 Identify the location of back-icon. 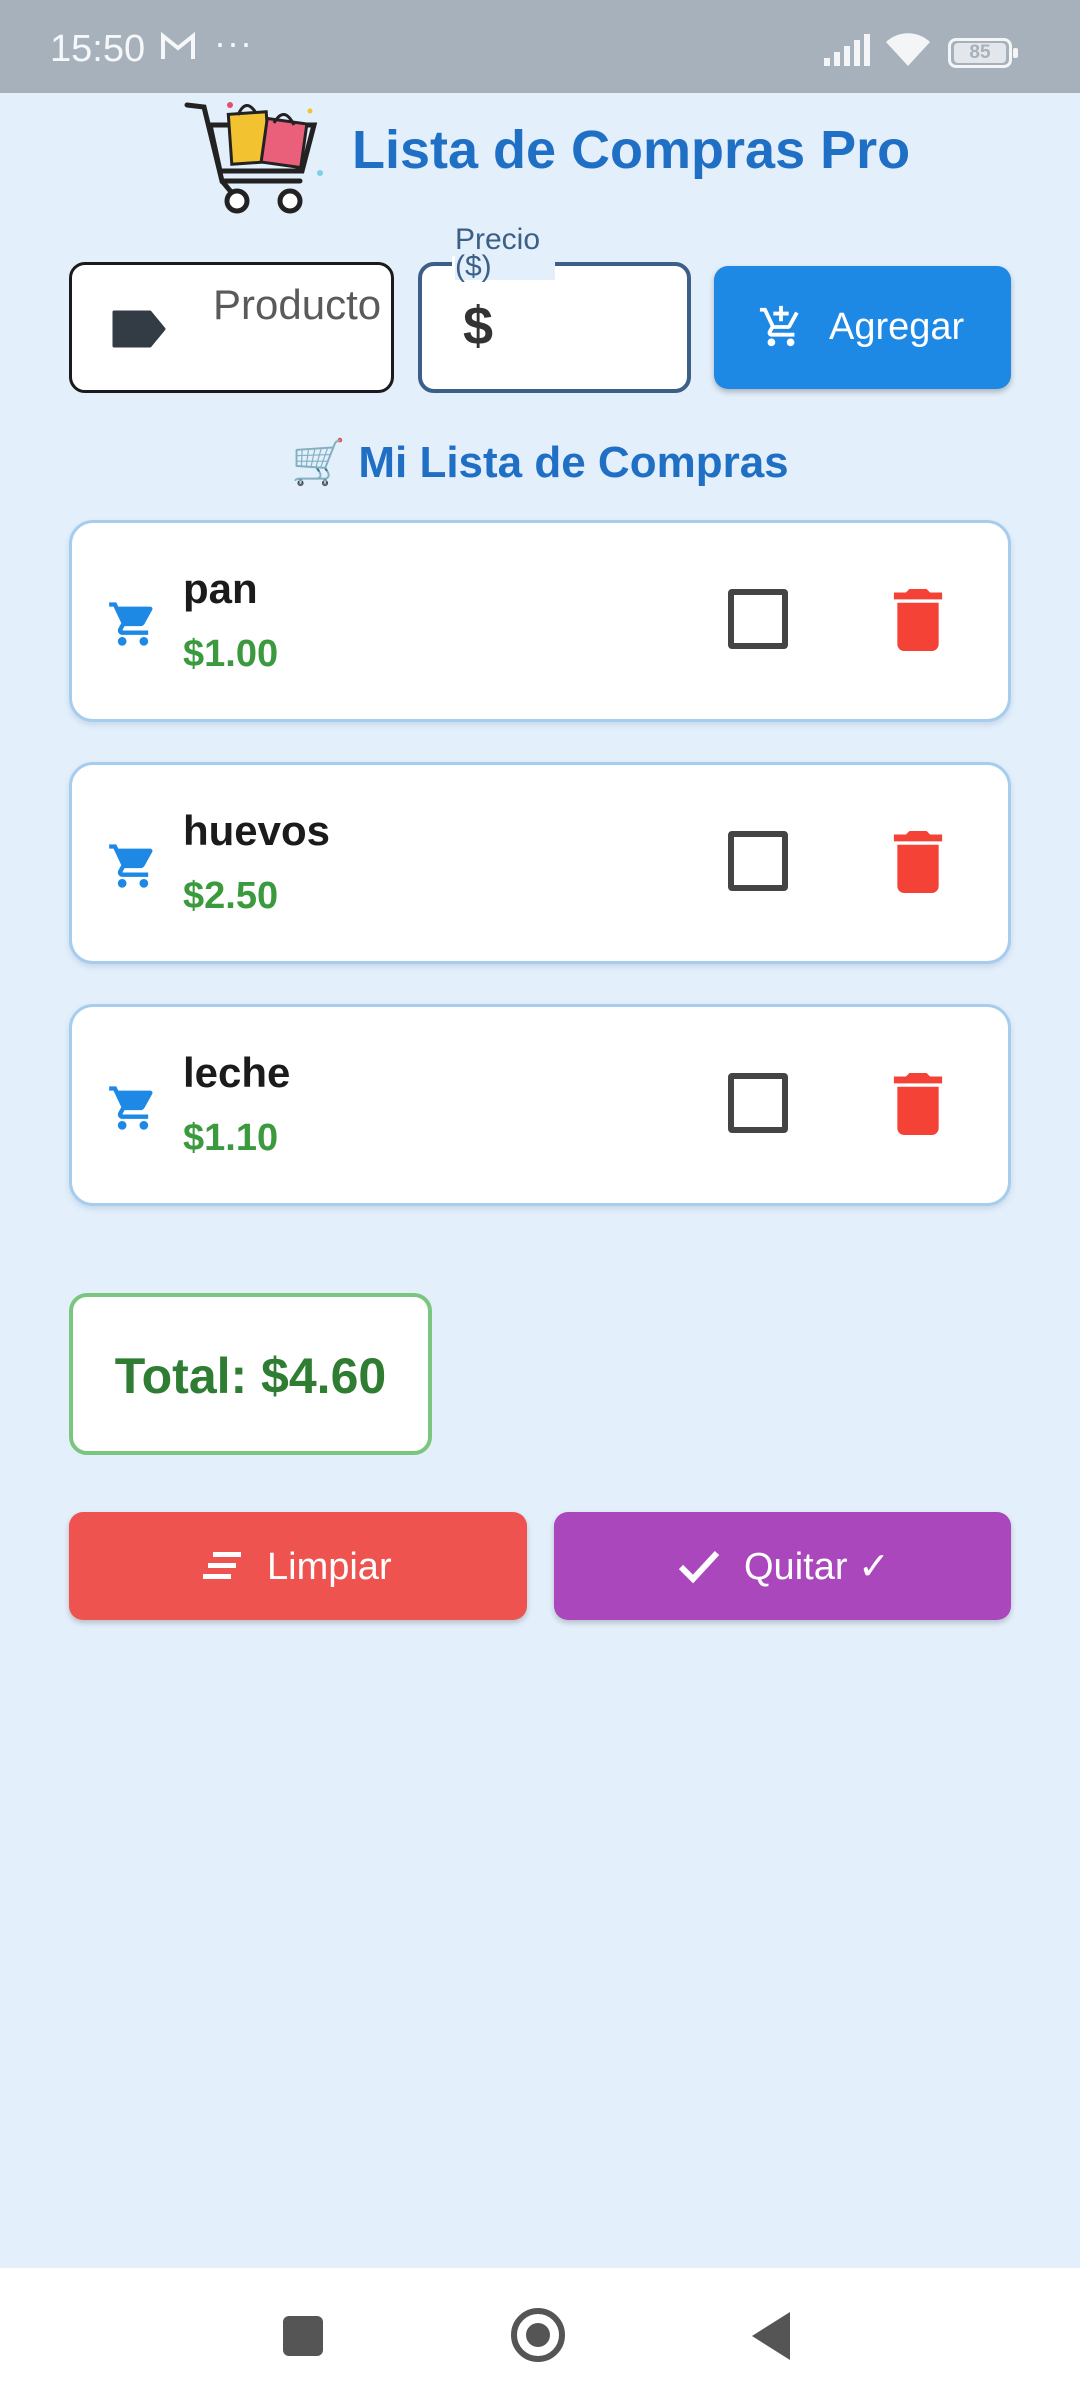
(771, 2336).